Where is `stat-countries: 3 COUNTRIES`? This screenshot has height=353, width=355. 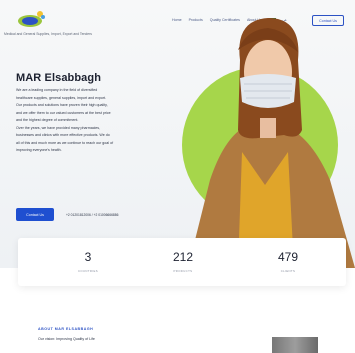 stat-countries: 3 COUNTRIES is located at coordinates (88, 261).